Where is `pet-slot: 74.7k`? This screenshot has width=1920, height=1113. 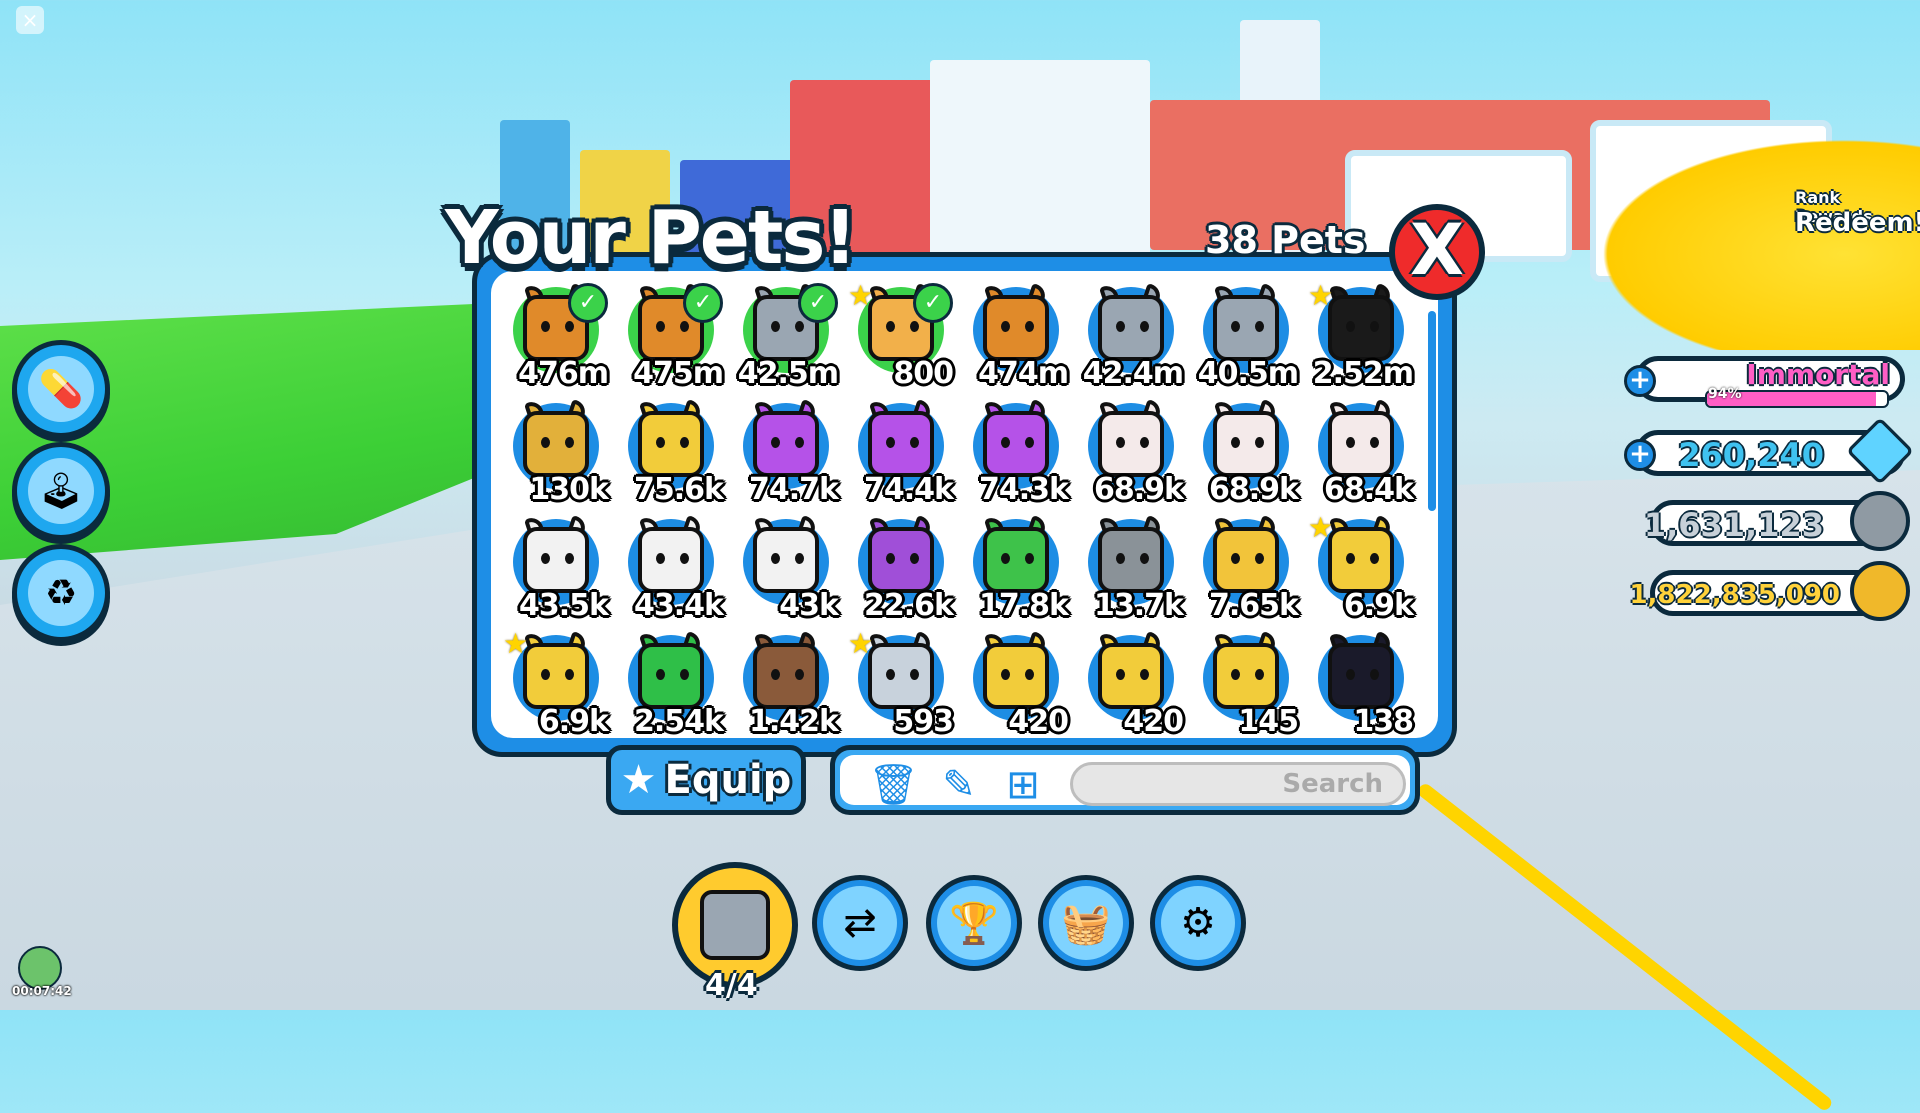
pet-slot: 74.7k is located at coordinates (786, 451).